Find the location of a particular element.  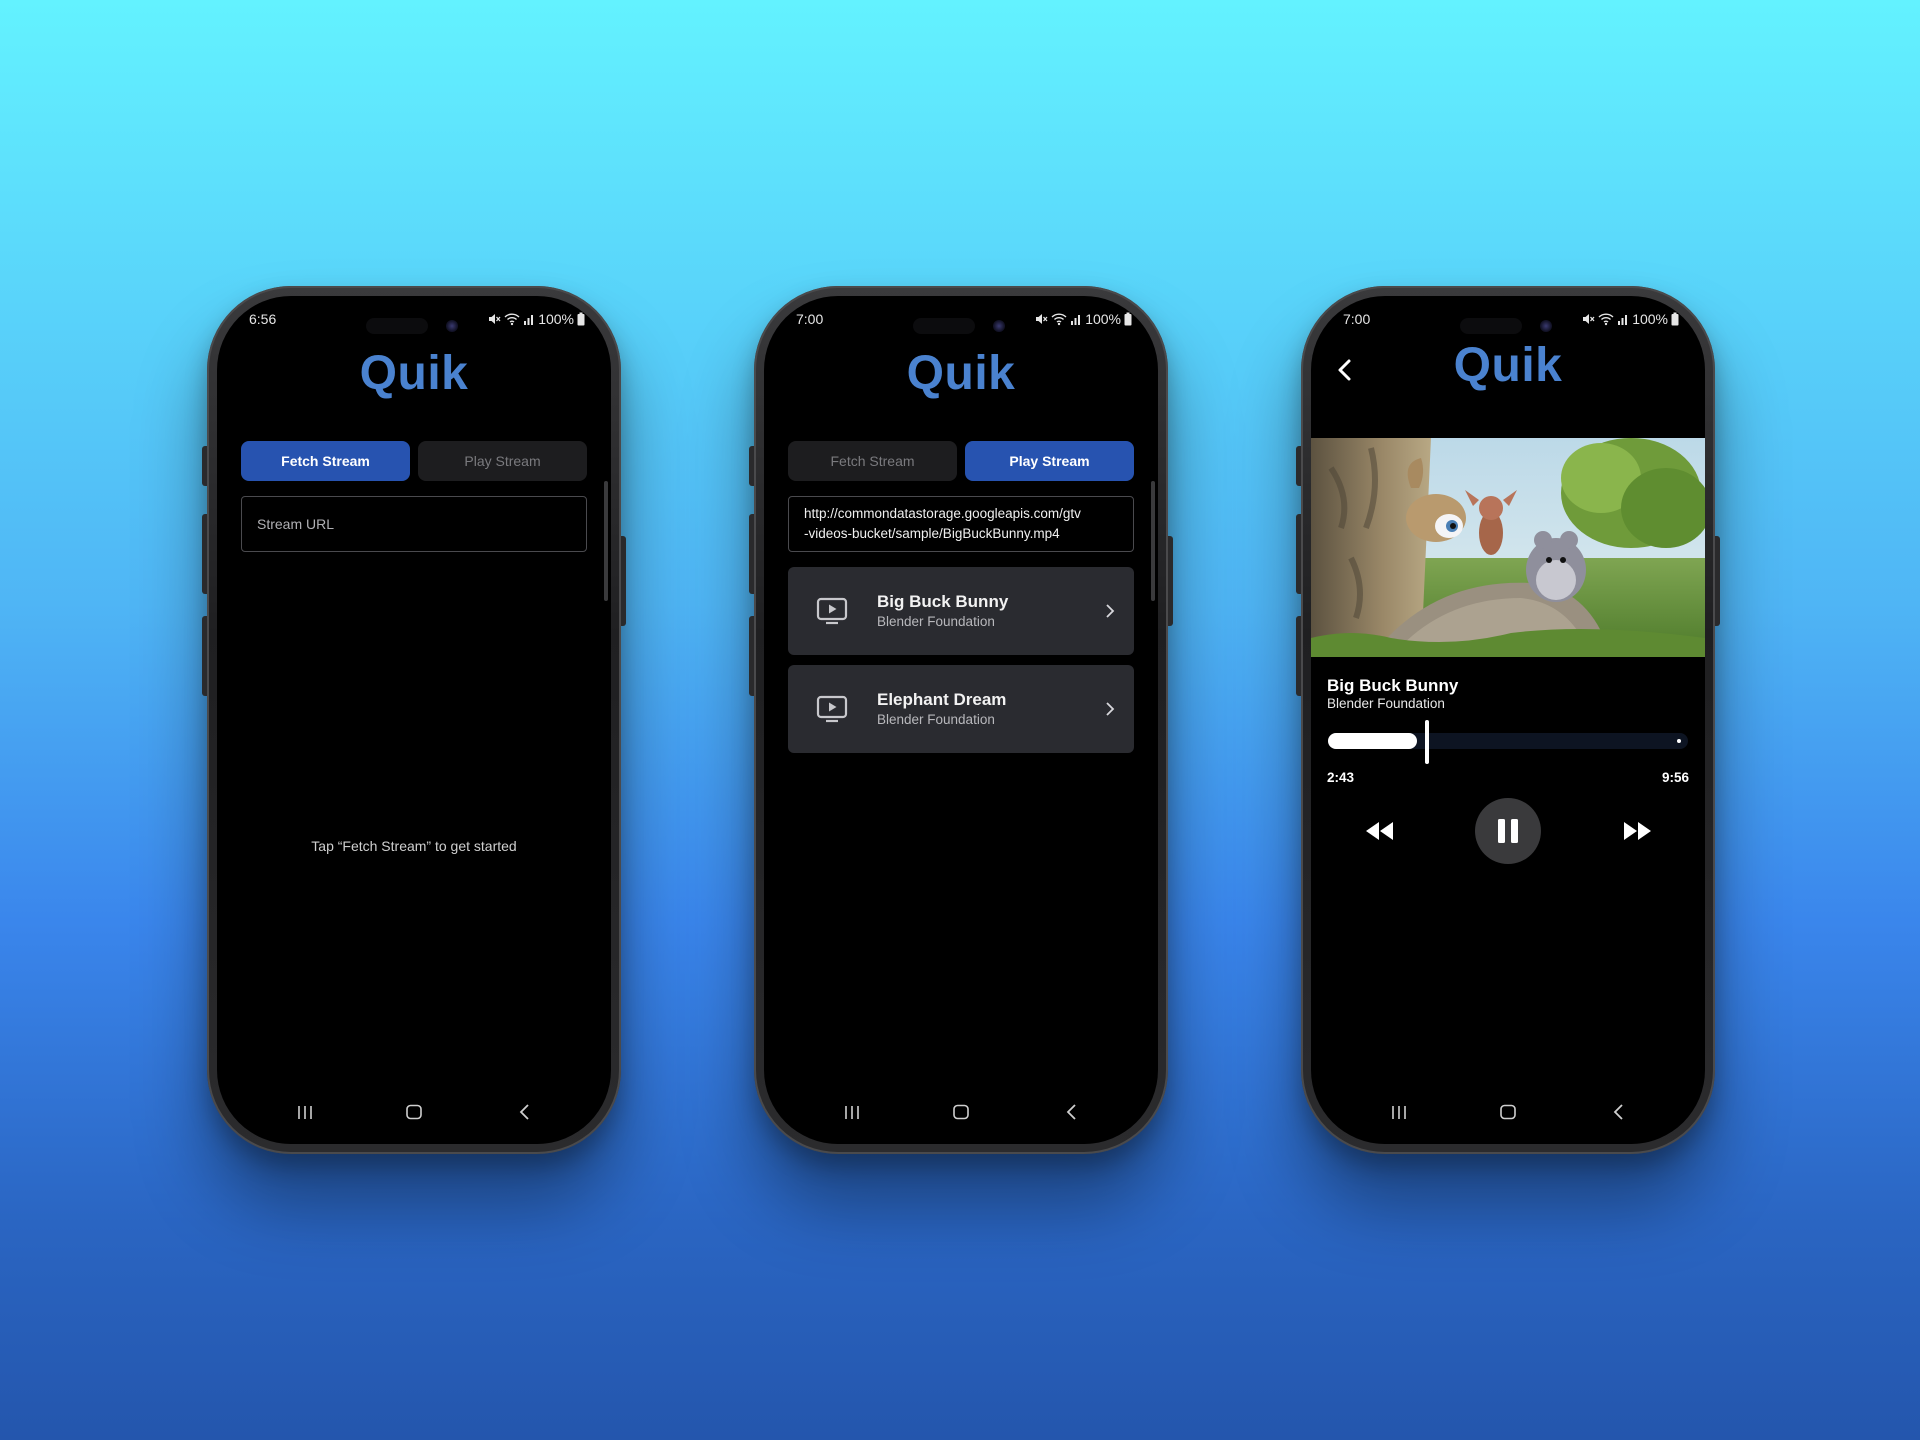

current-time: 2:43 is located at coordinates (1341, 777).